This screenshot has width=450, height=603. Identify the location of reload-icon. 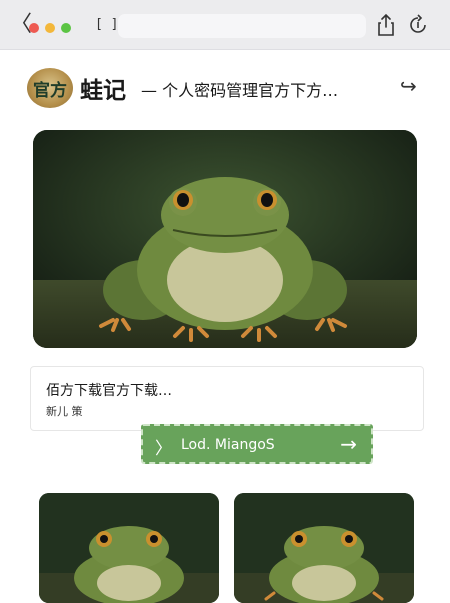
(418, 25).